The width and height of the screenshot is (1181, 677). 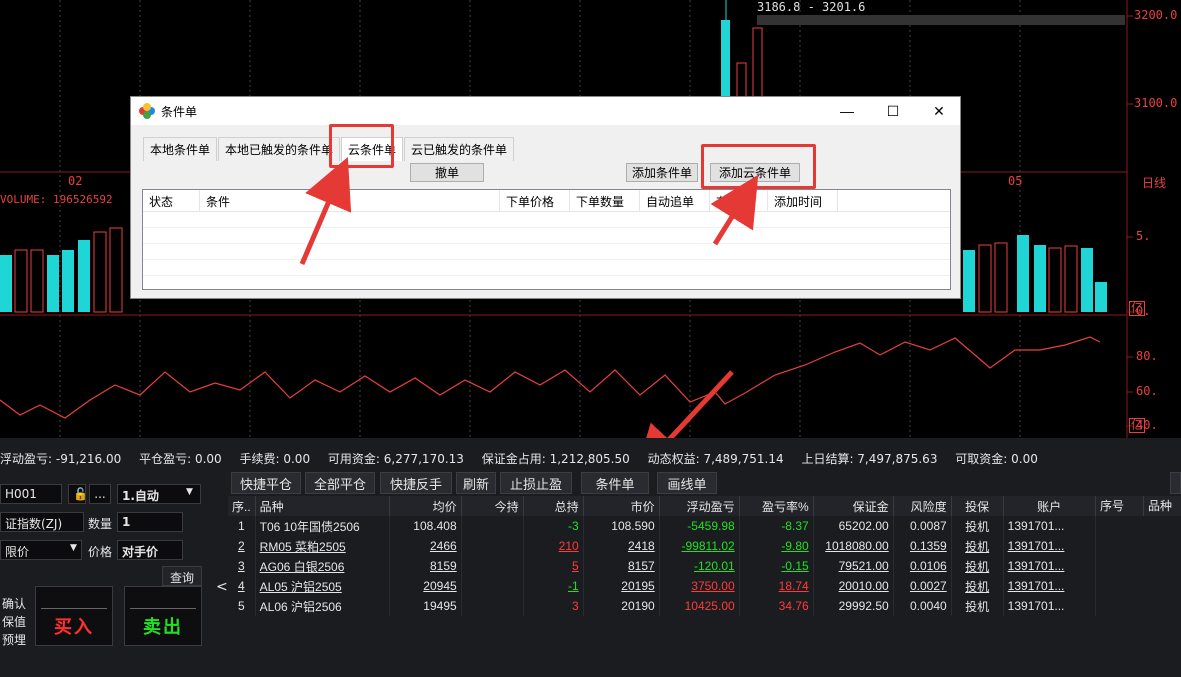 What do you see at coordinates (395, 459) in the screenshot?
I see `stat-available: 可用资金: 6,277,170.13` at bounding box center [395, 459].